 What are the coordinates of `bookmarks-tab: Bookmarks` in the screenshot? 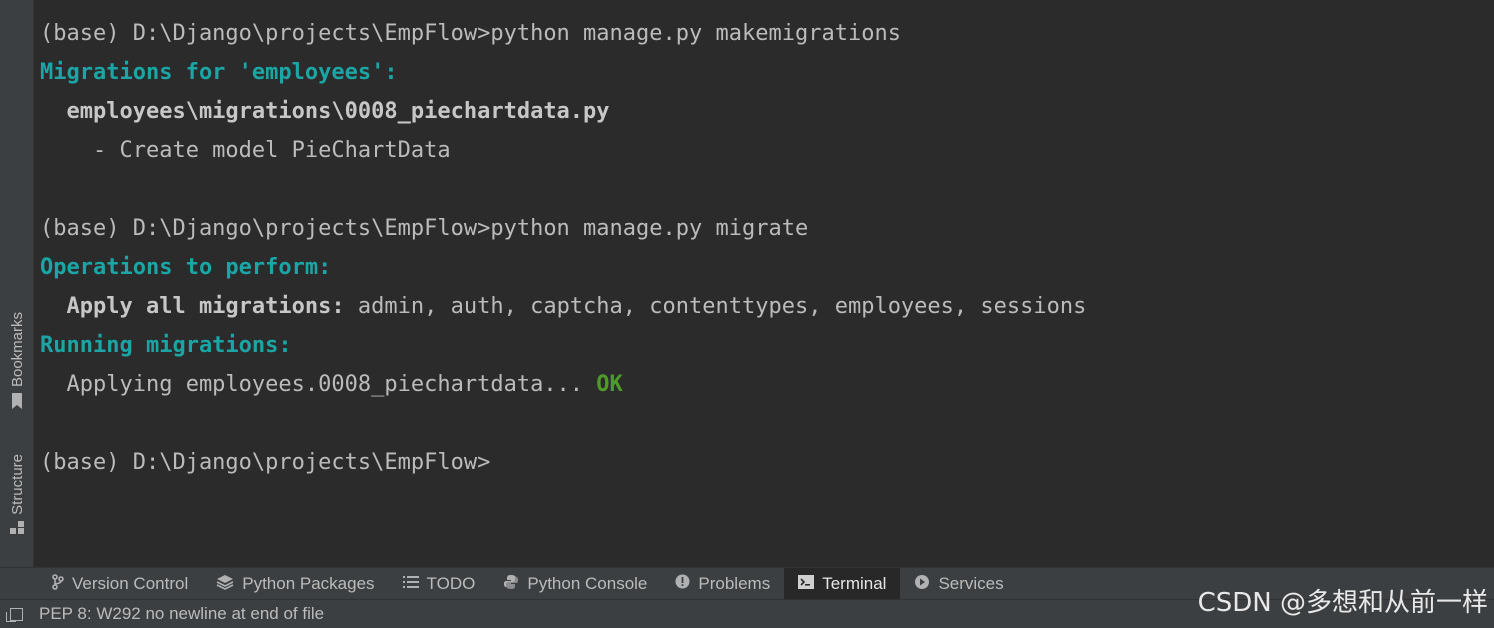 It's located at (17, 362).